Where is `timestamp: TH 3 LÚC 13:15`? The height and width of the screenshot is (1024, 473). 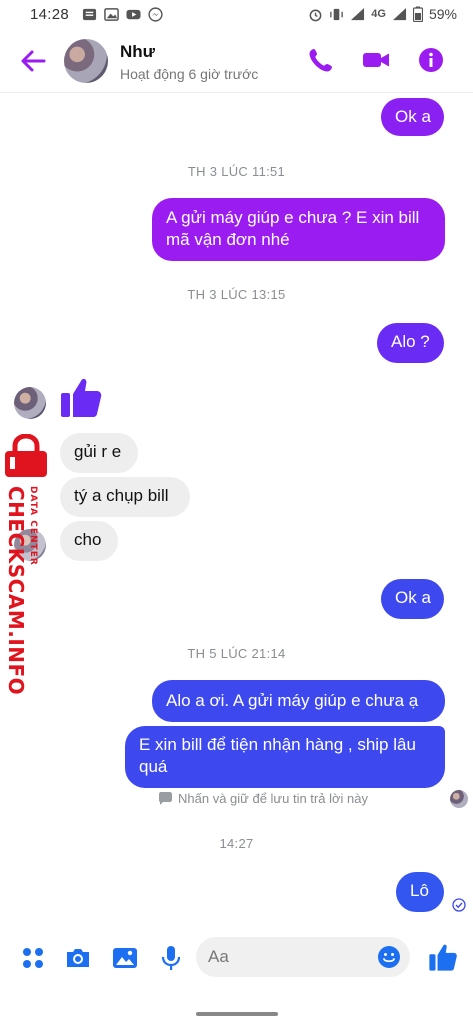 timestamp: TH 3 LÚC 13:15 is located at coordinates (236, 294).